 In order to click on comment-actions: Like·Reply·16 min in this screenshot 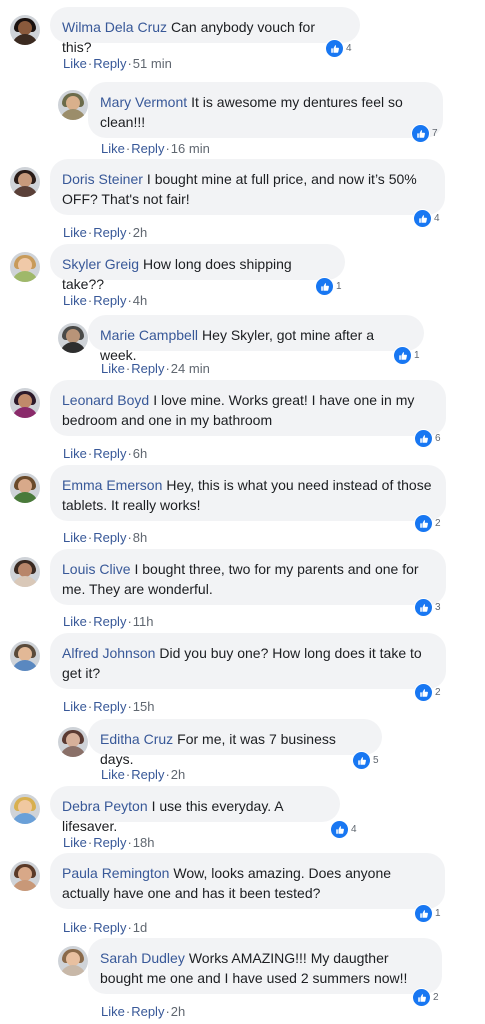, I will do `click(155, 148)`.